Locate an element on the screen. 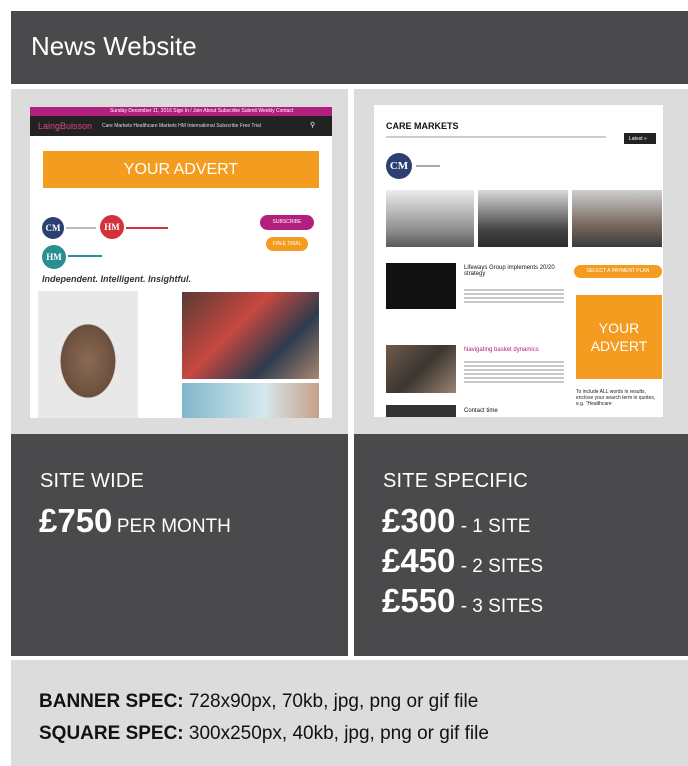  eye-photo is located at coordinates (250, 400).